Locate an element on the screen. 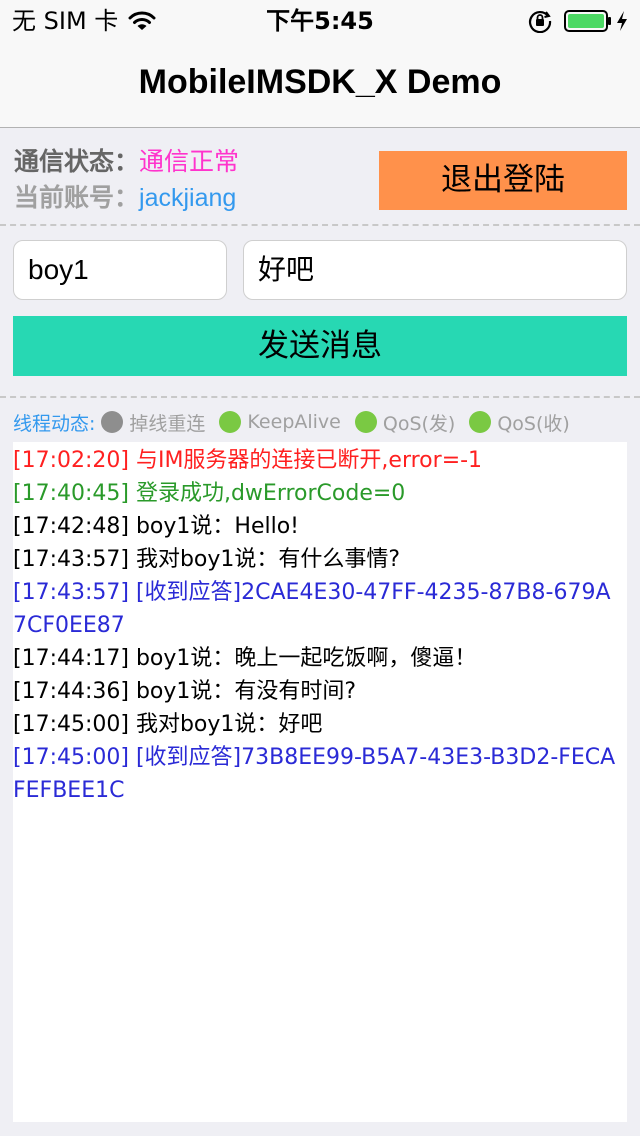  status-bar: 无 SIM 卡 下午5:45 is located at coordinates (320, 20).